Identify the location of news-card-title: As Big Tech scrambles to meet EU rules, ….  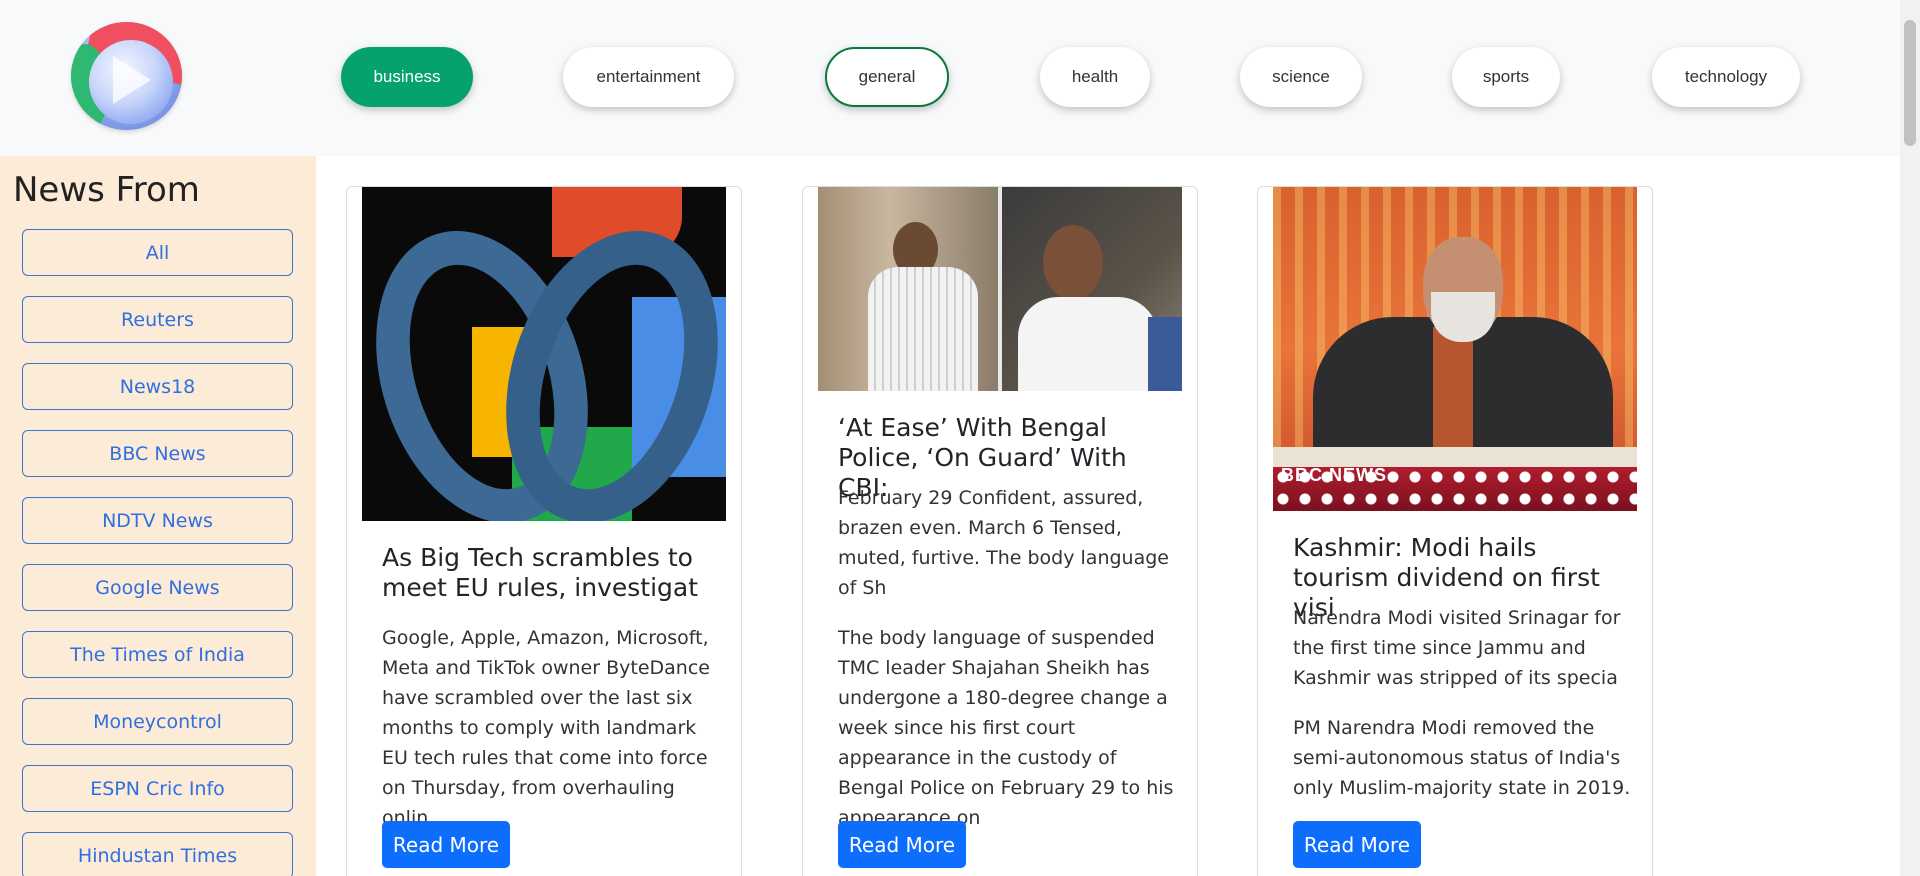
(540, 572).